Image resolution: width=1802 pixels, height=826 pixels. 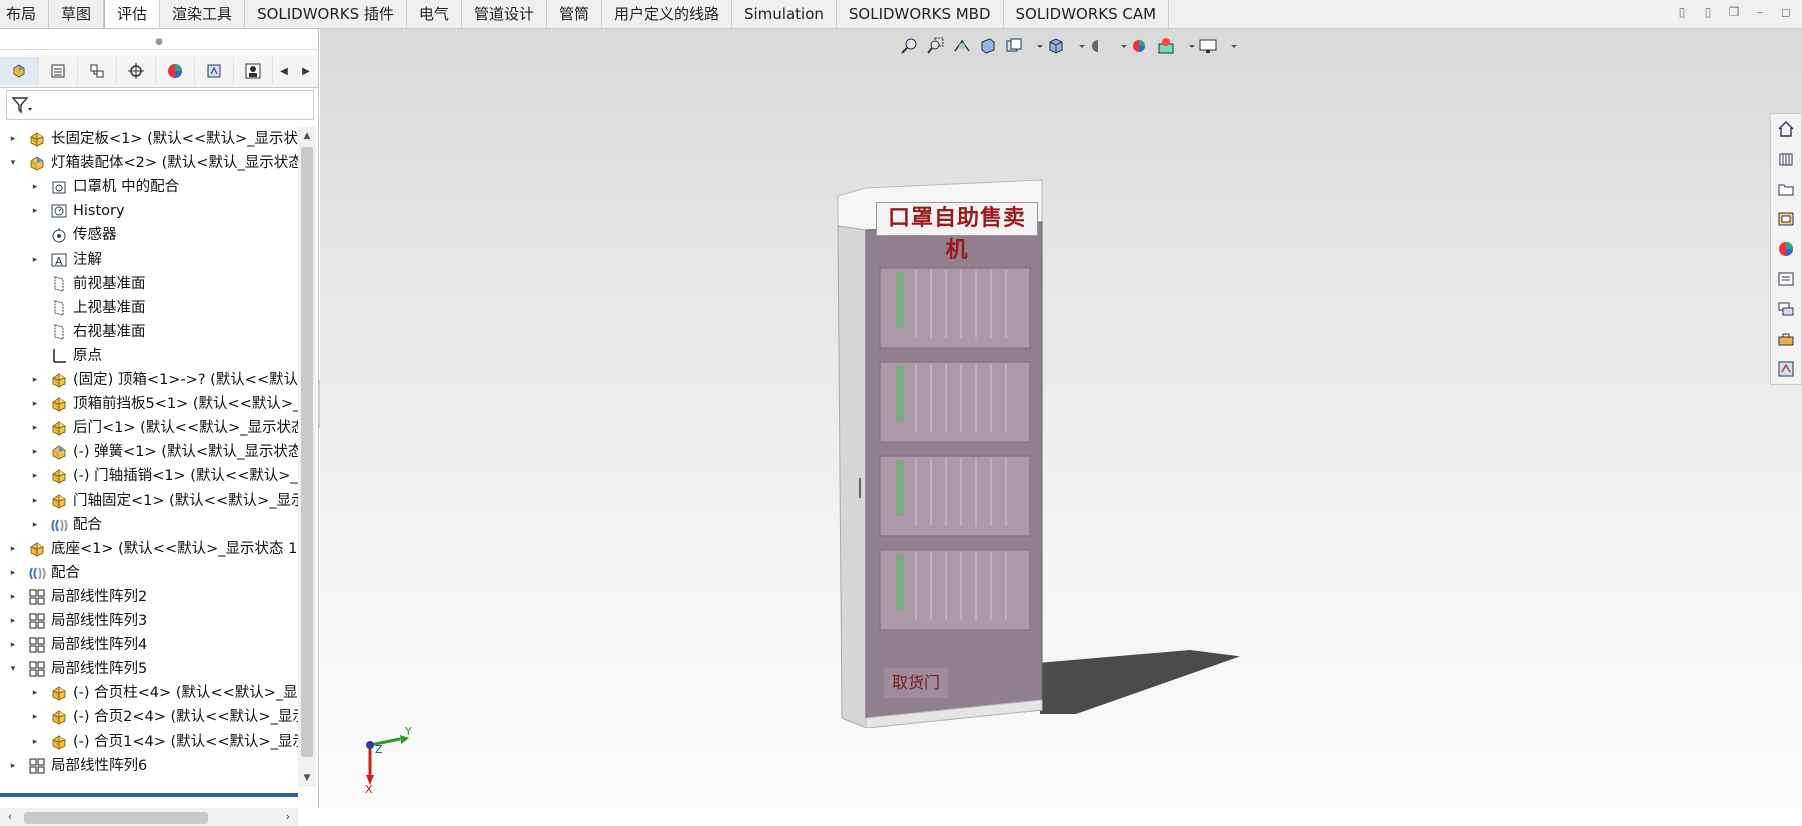 What do you see at coordinates (149, 452) in the screenshot?
I see `tree-item: ▸ (-) 弹簧<1> (默认<默认_显示状态` at bounding box center [149, 452].